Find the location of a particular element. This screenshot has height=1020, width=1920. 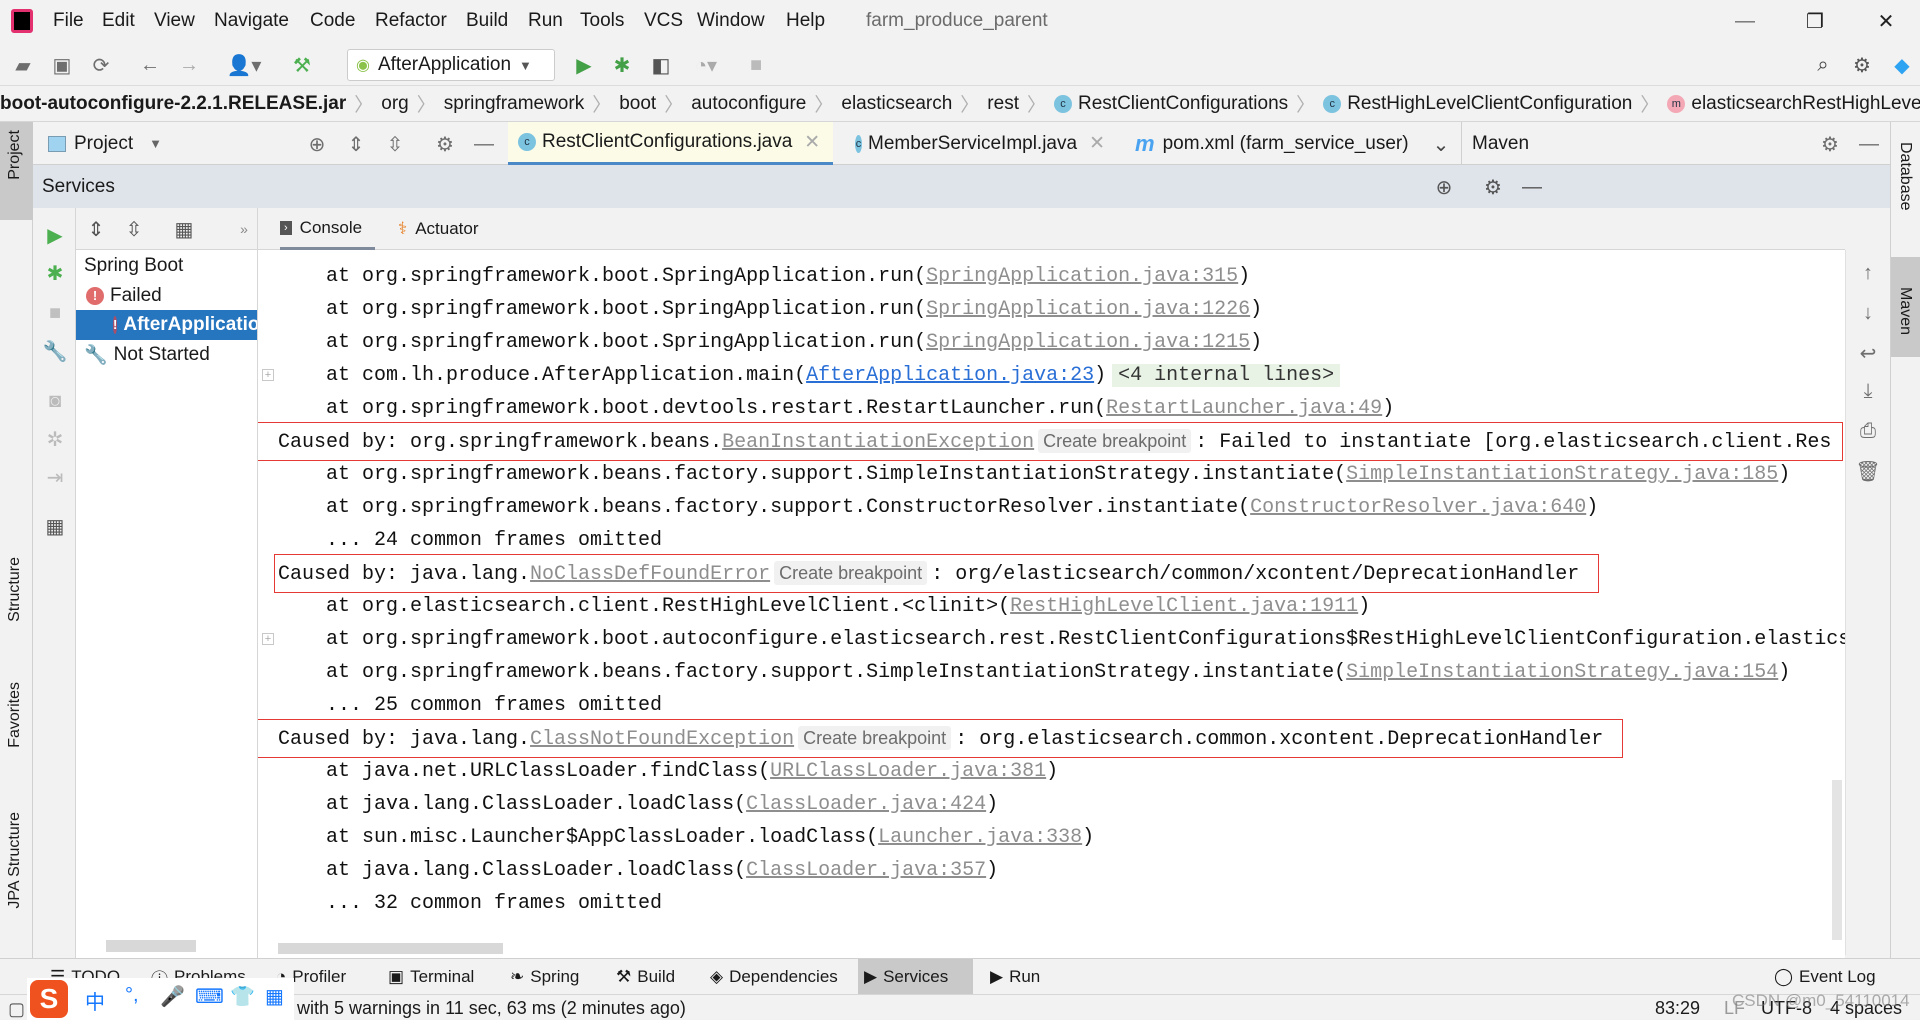

breadcrumb-item: c RestHighLevelClientConfiguration 〉 is located at coordinates (1495, 103).